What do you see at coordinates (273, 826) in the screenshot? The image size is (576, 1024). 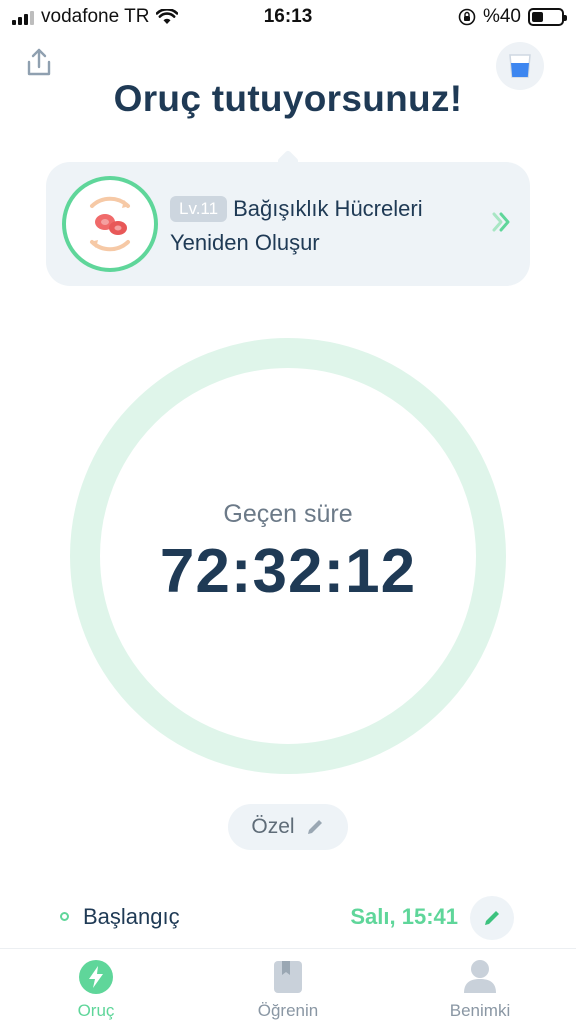 I see `plan-label: Özel` at bounding box center [273, 826].